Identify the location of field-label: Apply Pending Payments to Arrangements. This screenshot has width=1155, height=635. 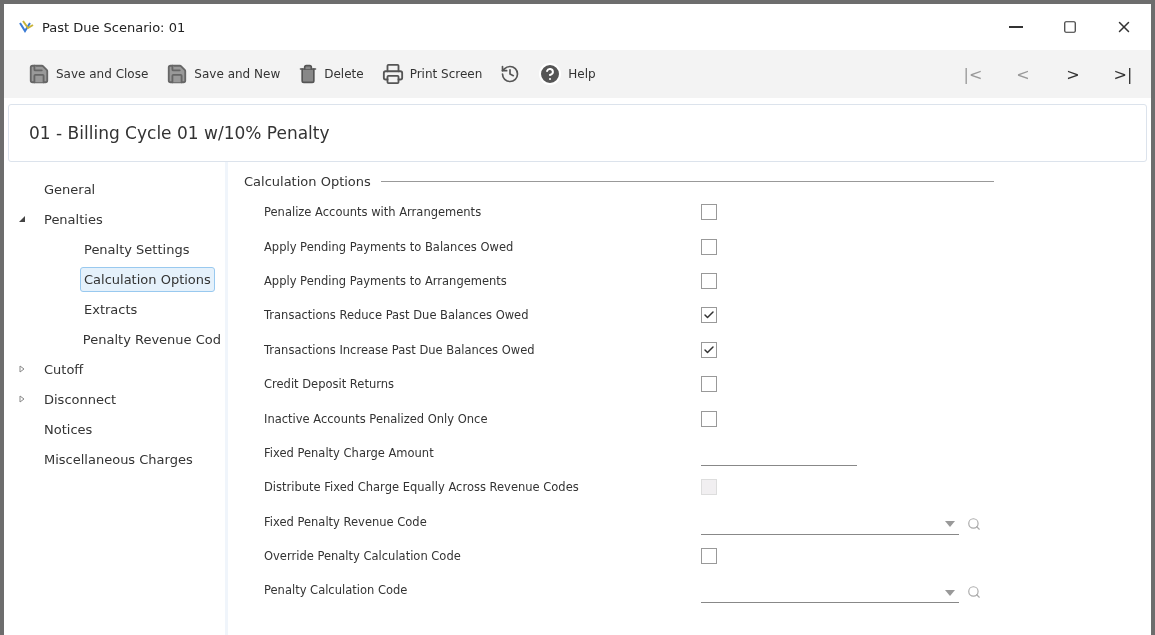
(386, 280).